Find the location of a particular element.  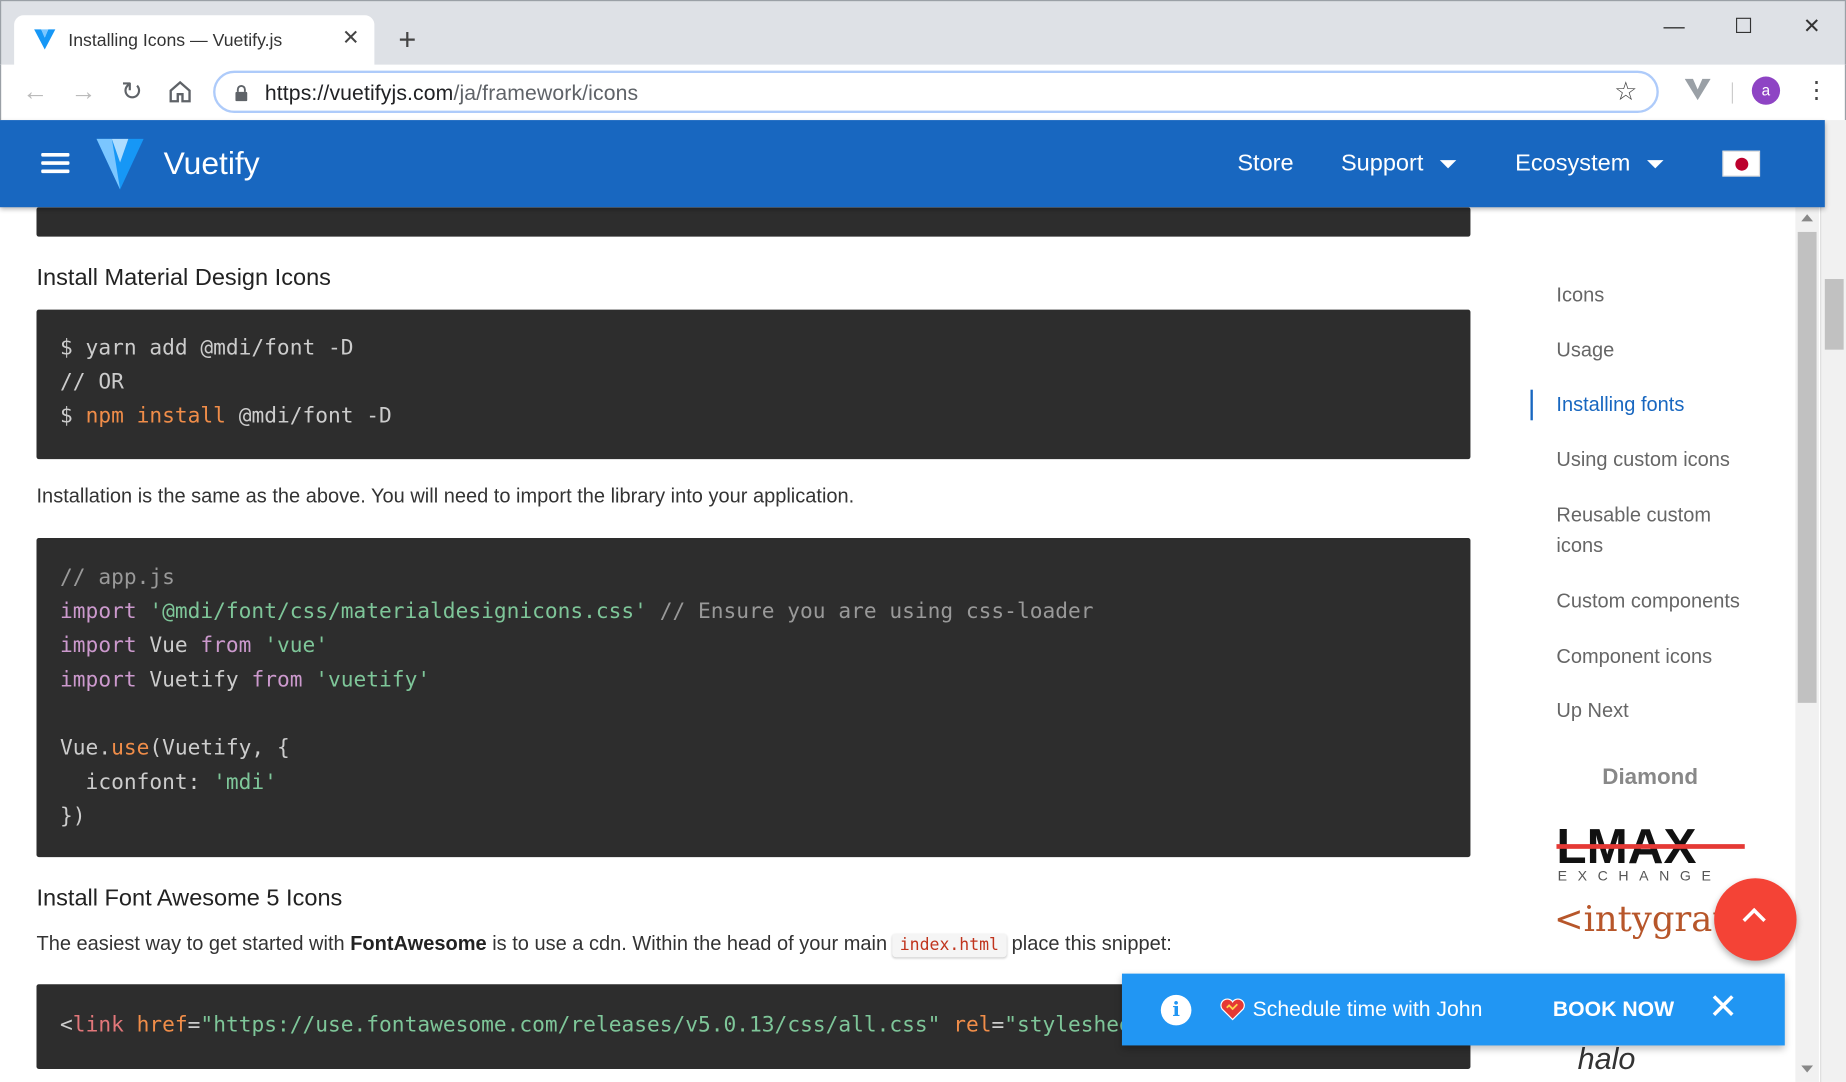

code-line: import Vue from 'vue' is located at coordinates (753, 646).